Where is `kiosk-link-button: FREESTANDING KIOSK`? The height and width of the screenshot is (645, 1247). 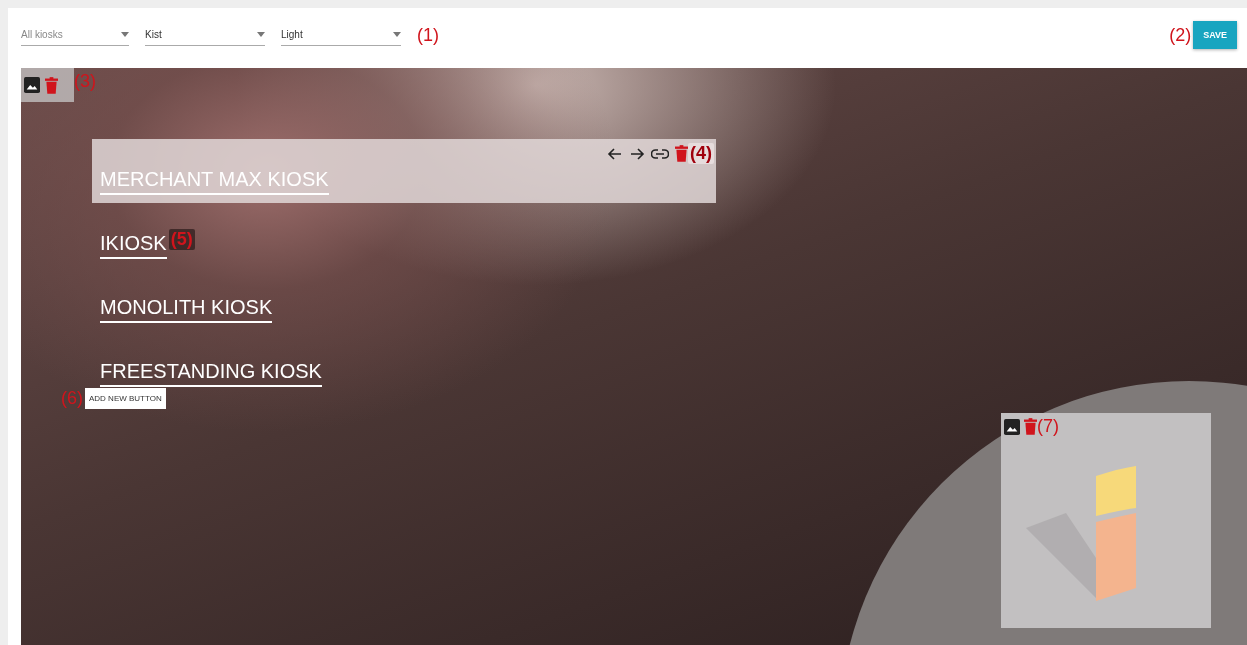
kiosk-link-button: FREESTANDING KIOSK is located at coordinates (211, 367).